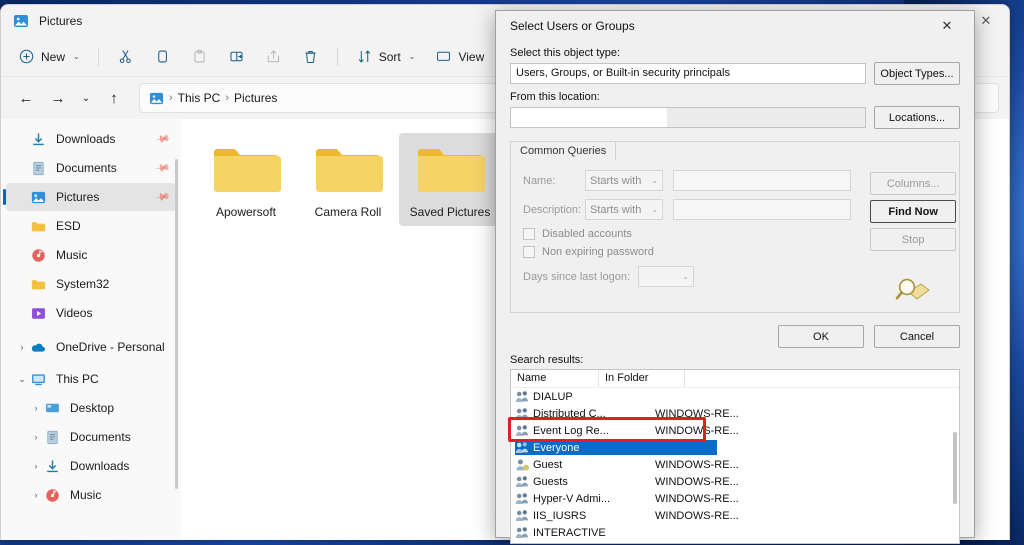 Image resolution: width=1024 pixels, height=545 pixels. What do you see at coordinates (38, 313) in the screenshot?
I see `video-icon` at bounding box center [38, 313].